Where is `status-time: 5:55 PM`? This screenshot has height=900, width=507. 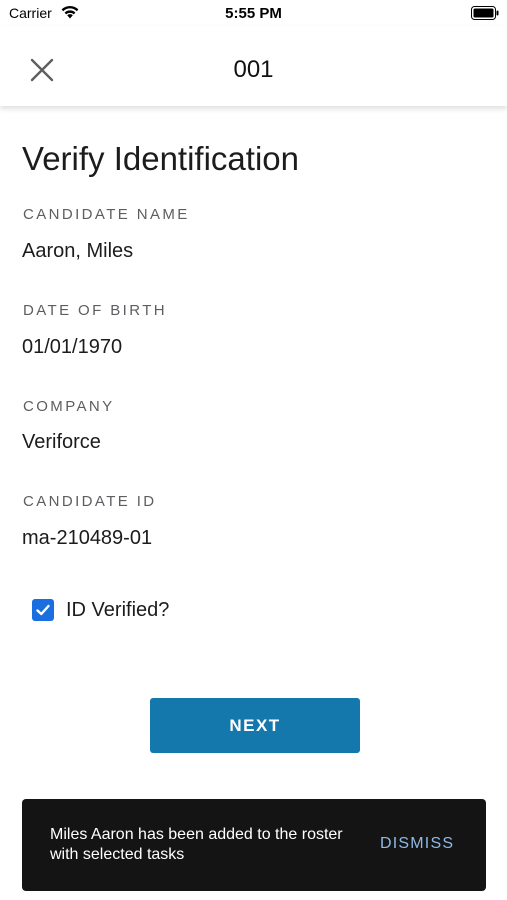
status-time: 5:55 PM is located at coordinates (253, 13).